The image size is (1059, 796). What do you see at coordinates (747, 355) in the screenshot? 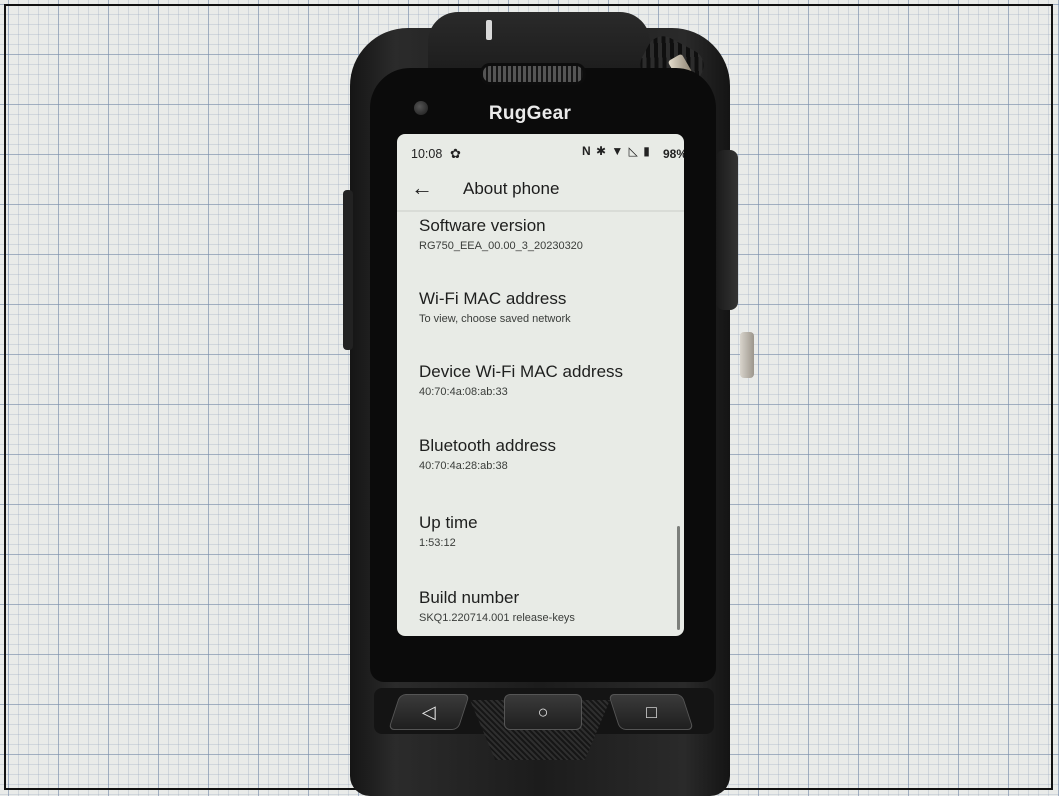
I see `side-clip` at bounding box center [747, 355].